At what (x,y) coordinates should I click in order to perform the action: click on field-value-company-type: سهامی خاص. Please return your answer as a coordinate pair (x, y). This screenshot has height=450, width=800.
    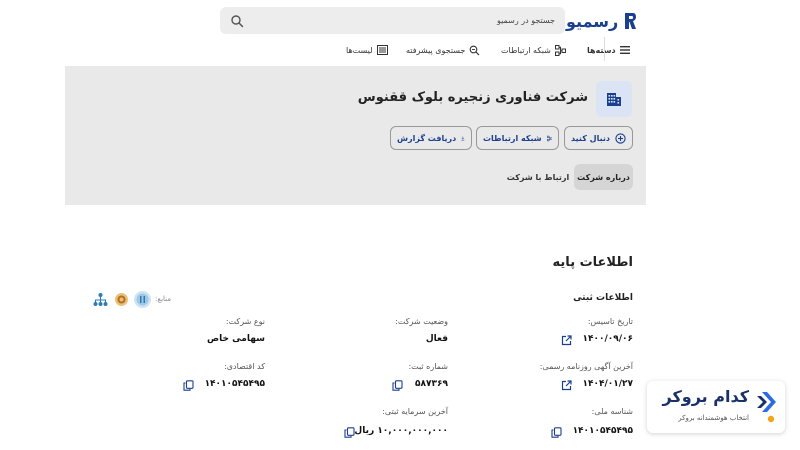
    Looking at the image, I should click on (236, 339).